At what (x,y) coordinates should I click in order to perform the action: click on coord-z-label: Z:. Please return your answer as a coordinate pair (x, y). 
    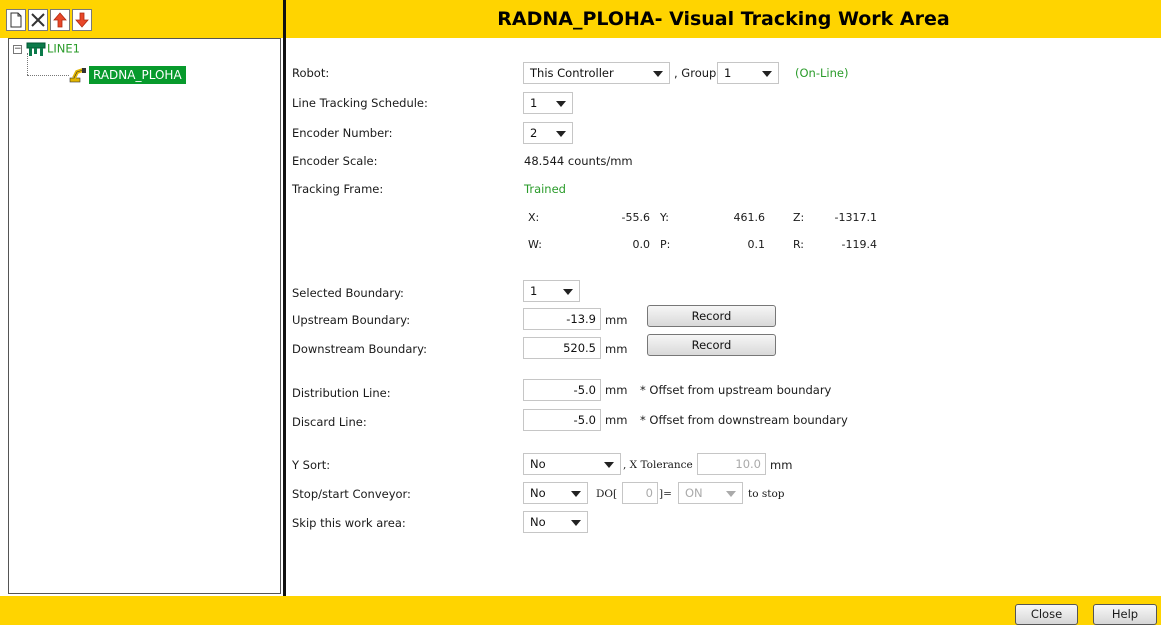
    Looking at the image, I should click on (799, 217).